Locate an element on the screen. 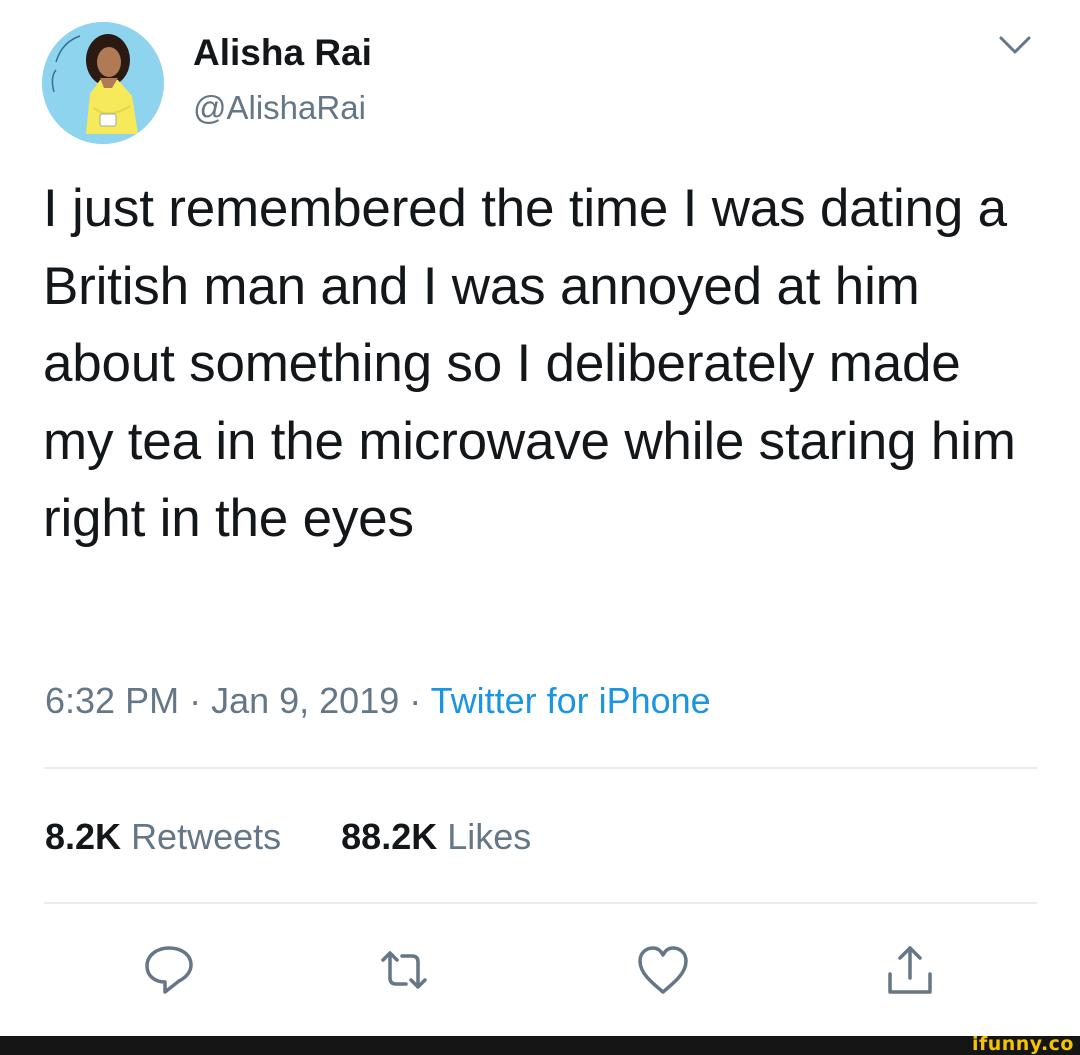 This screenshot has height=1055, width=1080. author-handle: @AlishaRai is located at coordinates (279, 108).